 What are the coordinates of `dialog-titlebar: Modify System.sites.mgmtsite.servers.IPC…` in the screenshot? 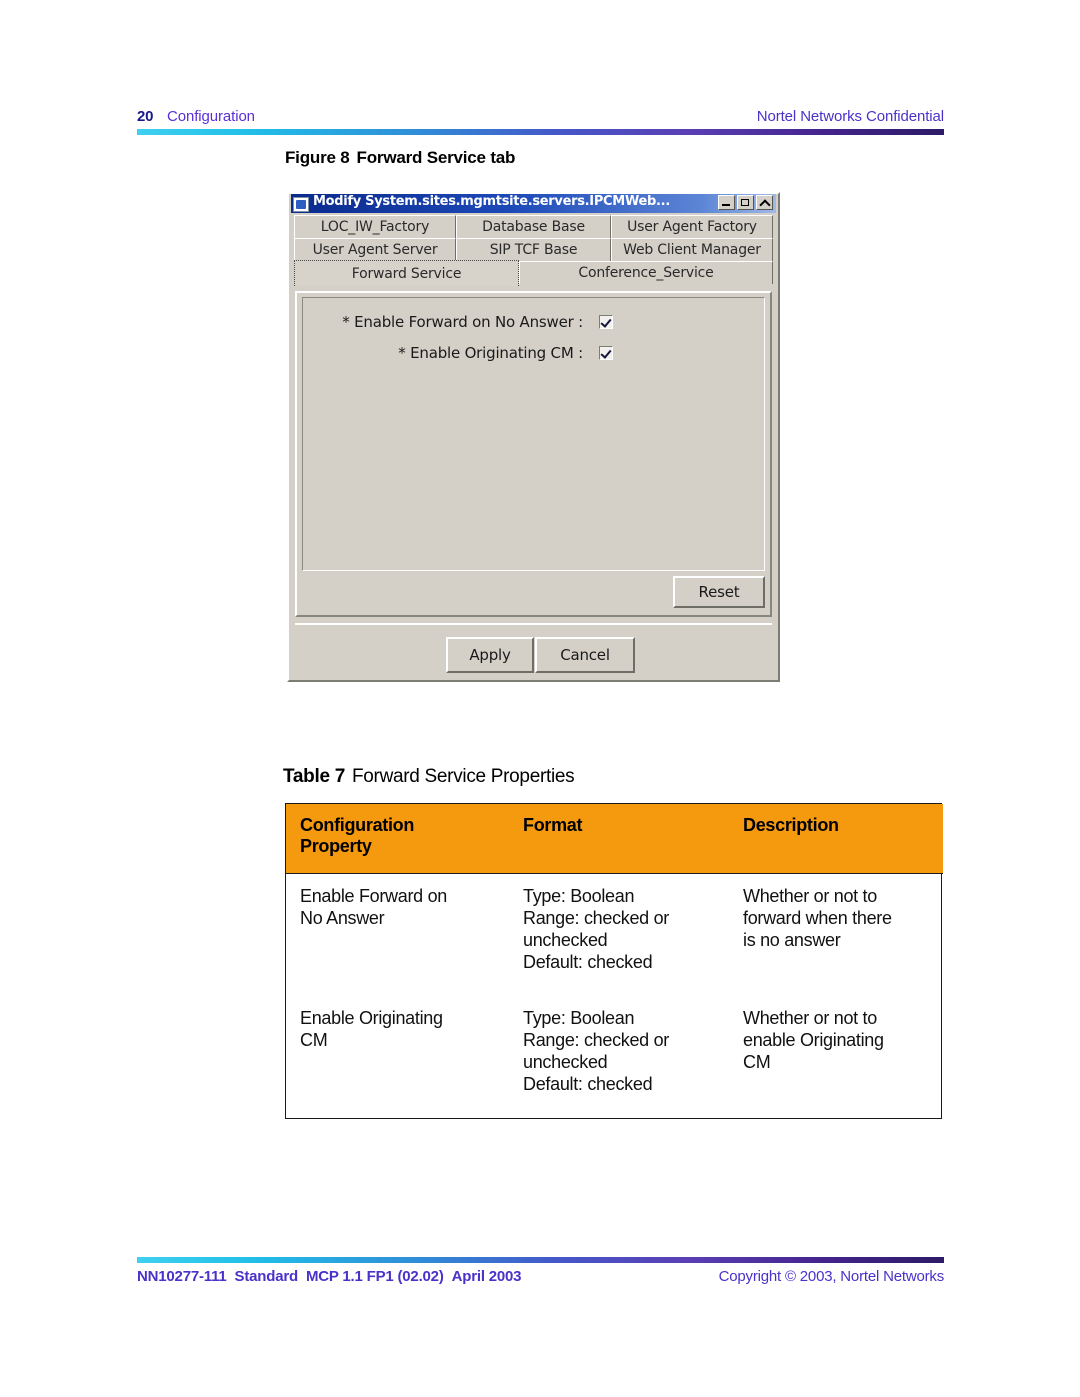 It's located at (533, 203).